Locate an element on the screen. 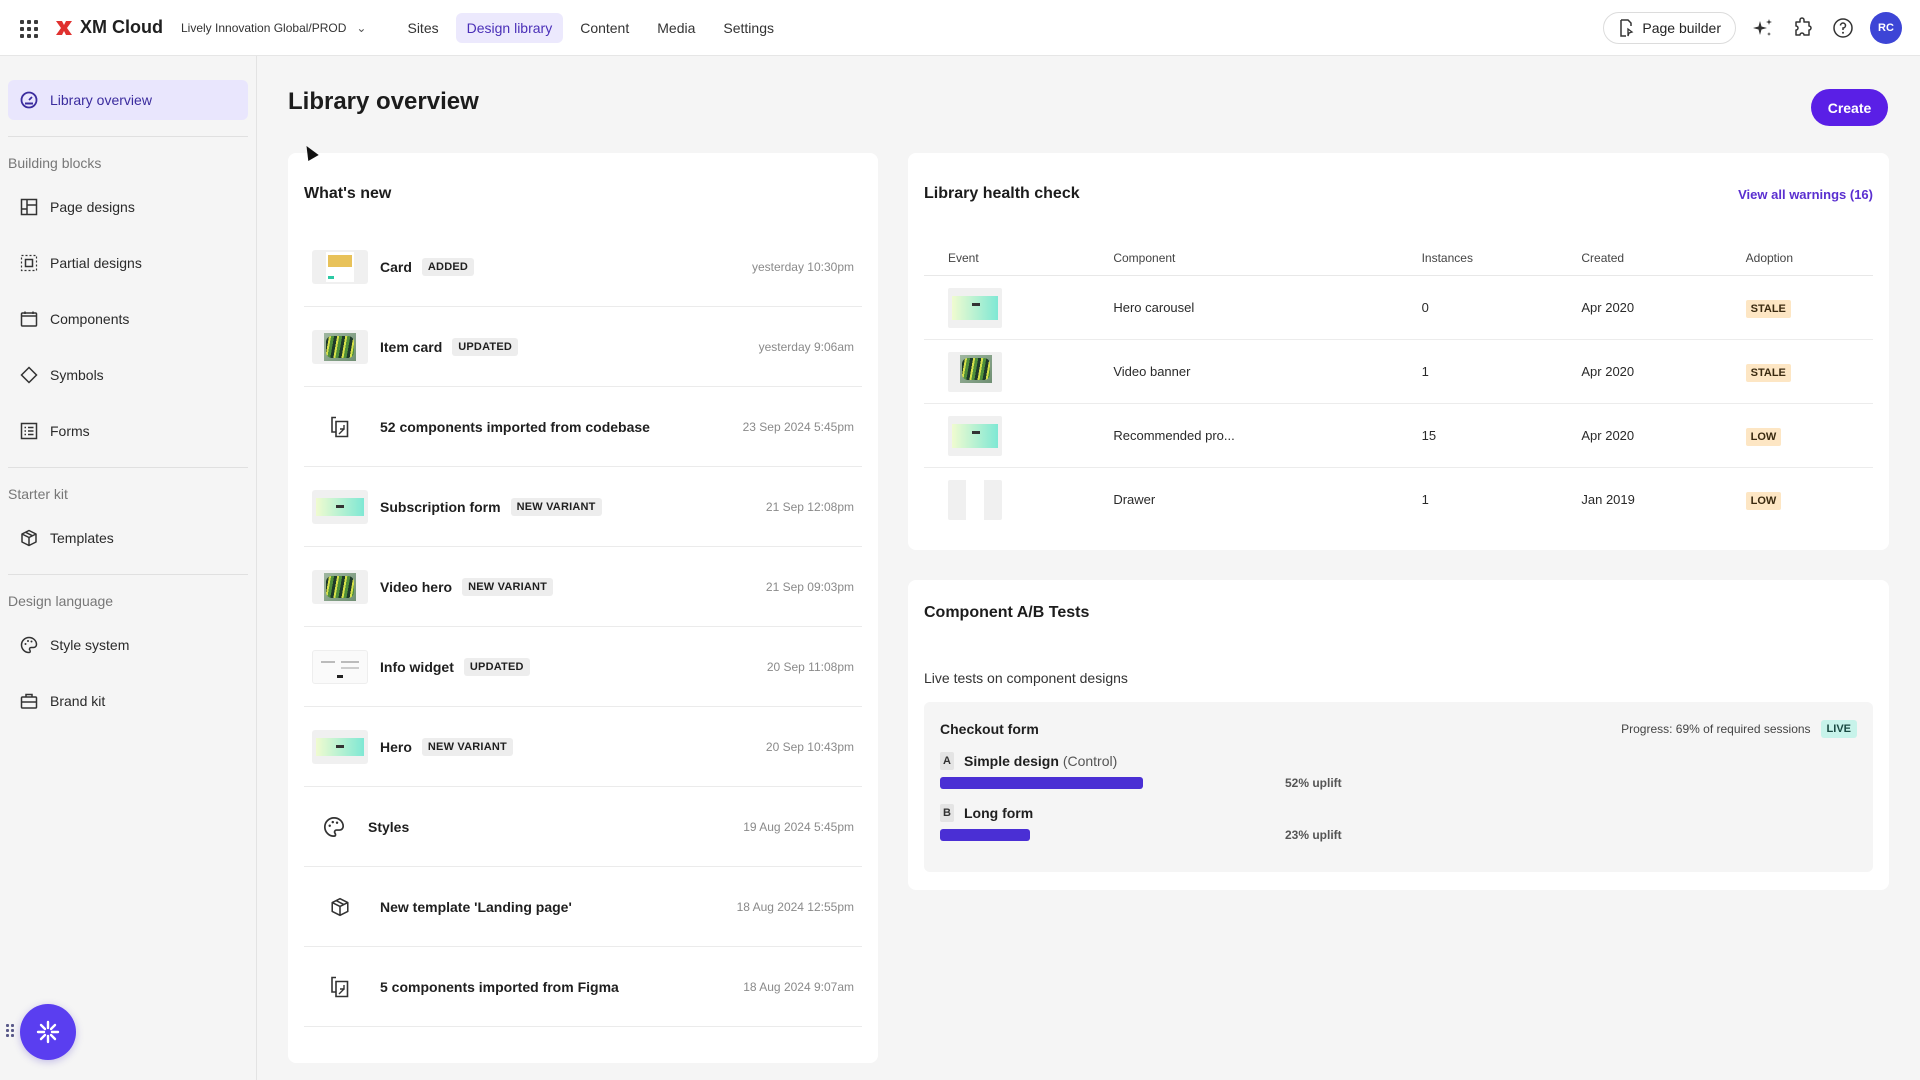  extensions-icon is located at coordinates (1803, 28).